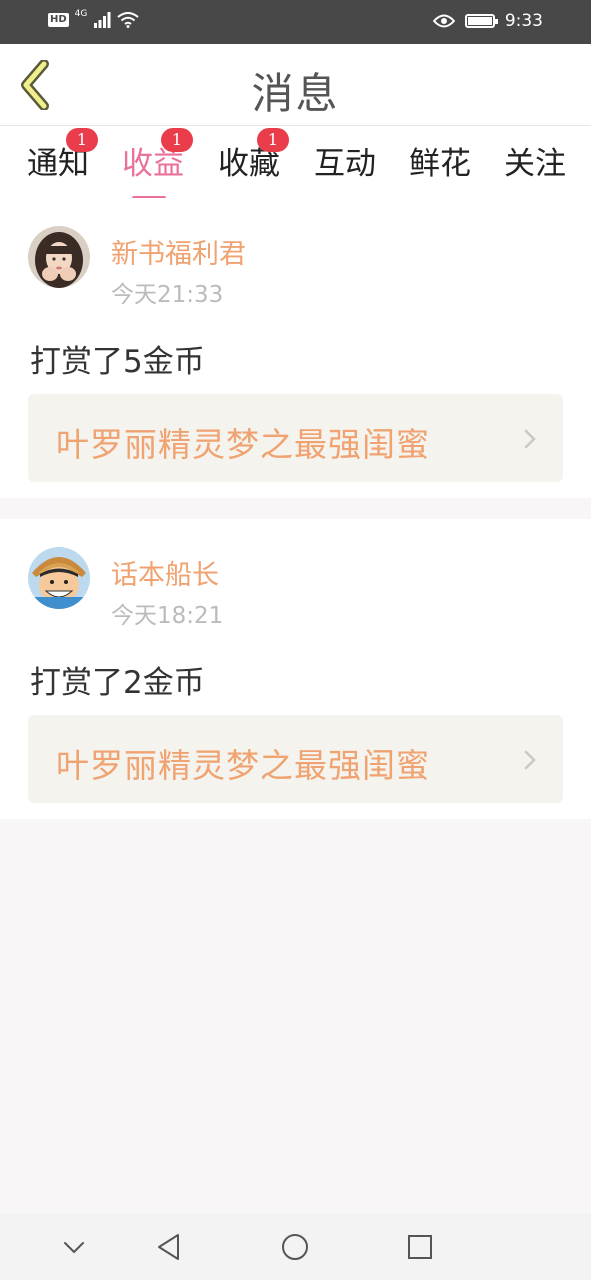 The height and width of the screenshot is (1280, 591). What do you see at coordinates (153, 164) in the screenshot?
I see `tab-earnings: 收益 1` at bounding box center [153, 164].